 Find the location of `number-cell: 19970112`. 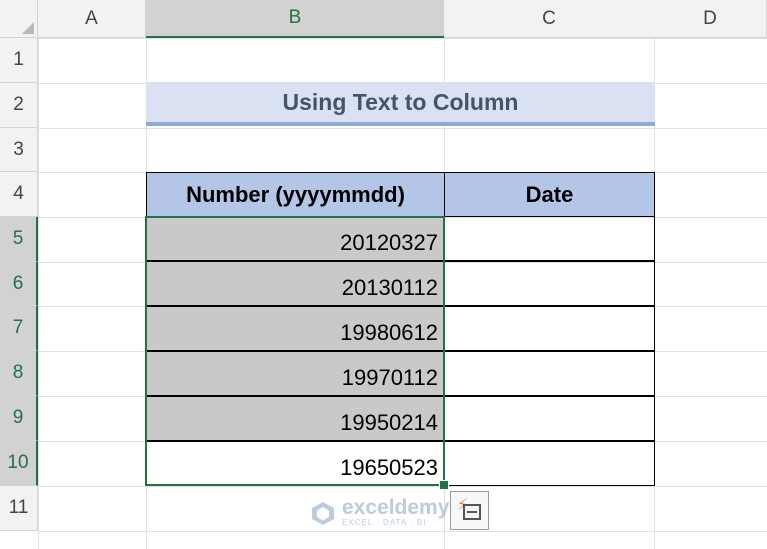

number-cell: 19970112 is located at coordinates (295, 373).